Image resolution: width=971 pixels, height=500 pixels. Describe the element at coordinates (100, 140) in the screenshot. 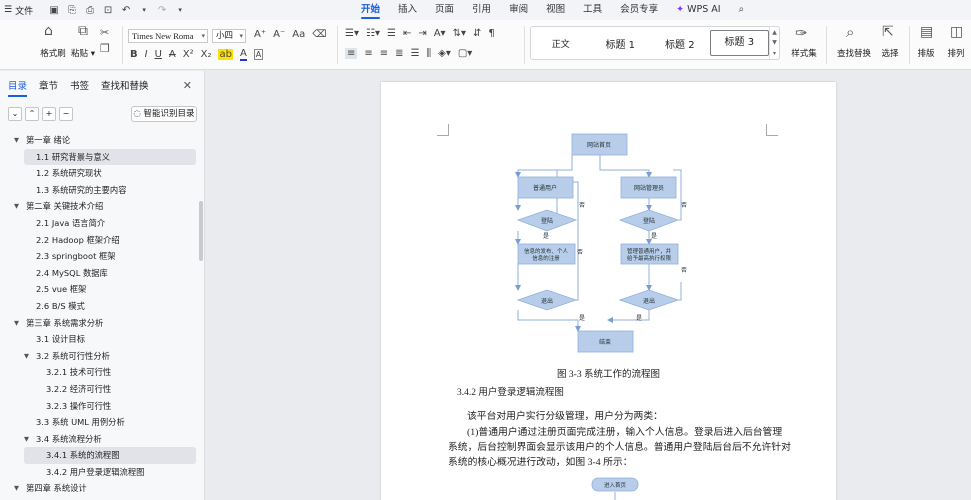

I see `toc-item: ▼ 第一章 绪论` at that location.